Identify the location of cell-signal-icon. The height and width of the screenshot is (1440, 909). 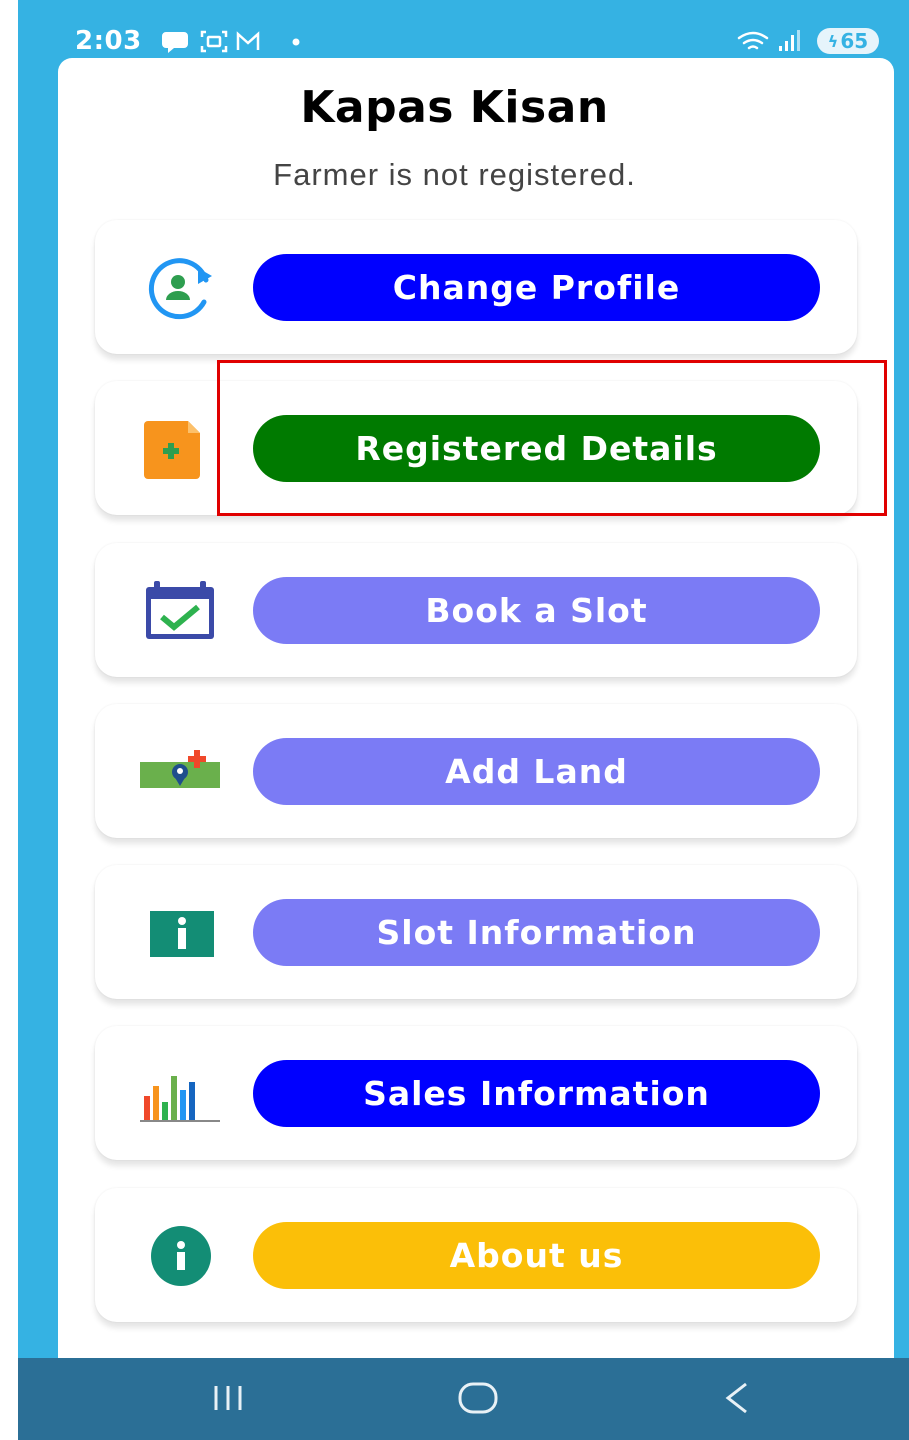
(789, 40).